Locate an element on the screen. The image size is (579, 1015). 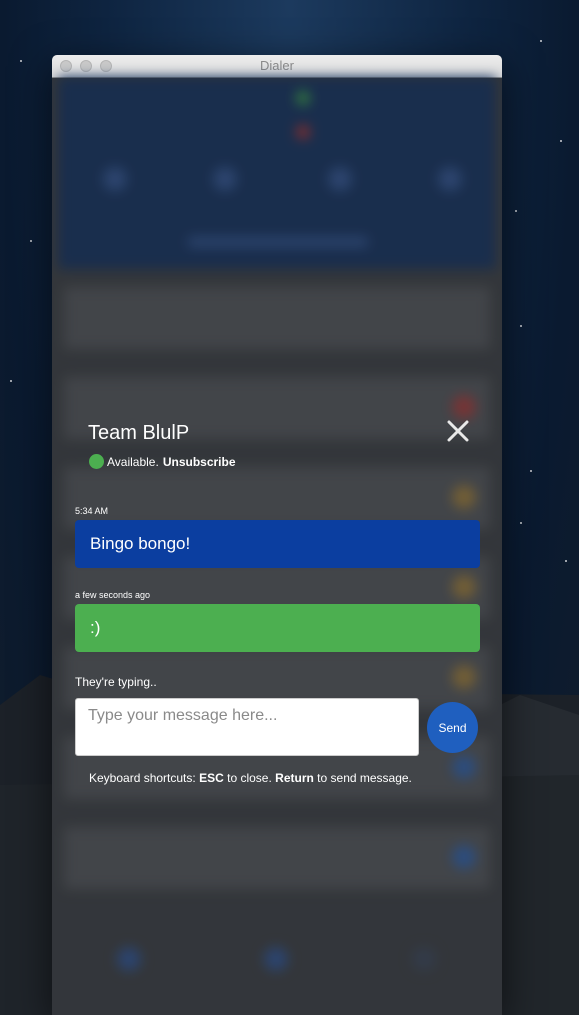
availability-status: Available. Unsubscribe is located at coordinates (162, 461).